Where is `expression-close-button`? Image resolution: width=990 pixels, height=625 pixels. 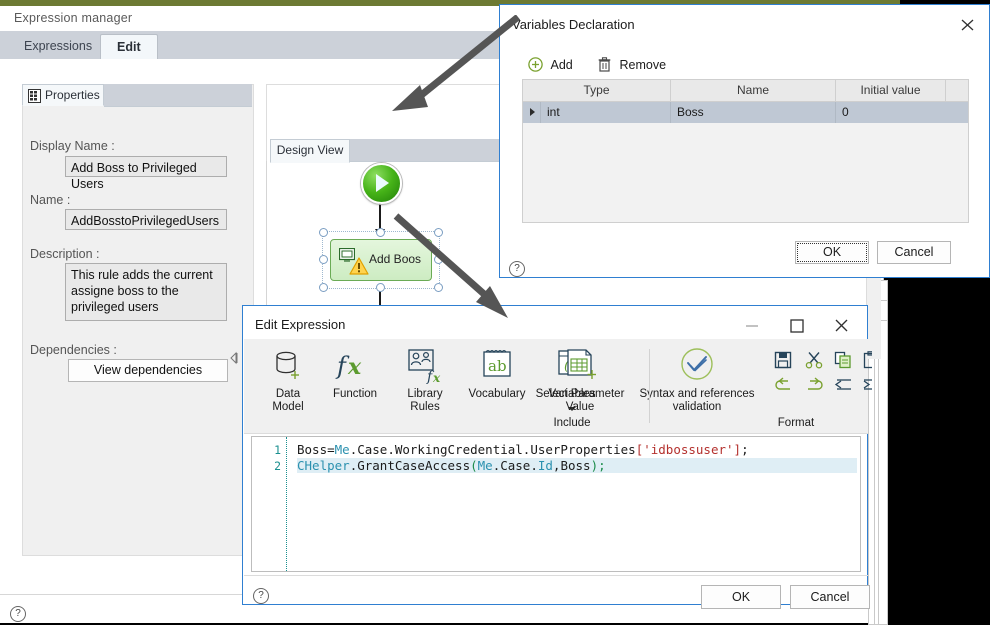 expression-close-button is located at coordinates (842, 325).